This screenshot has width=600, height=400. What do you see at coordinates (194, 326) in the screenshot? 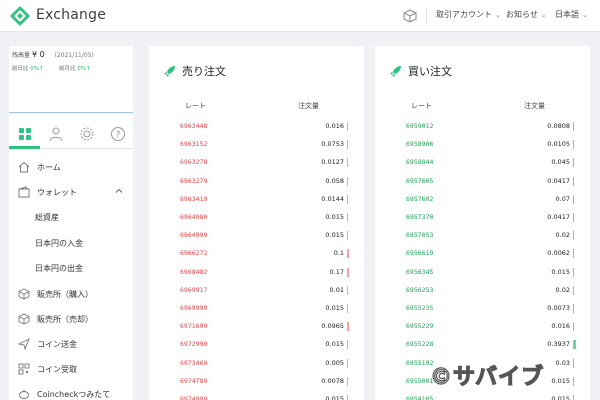
I see `order-rate: 6971699` at bounding box center [194, 326].